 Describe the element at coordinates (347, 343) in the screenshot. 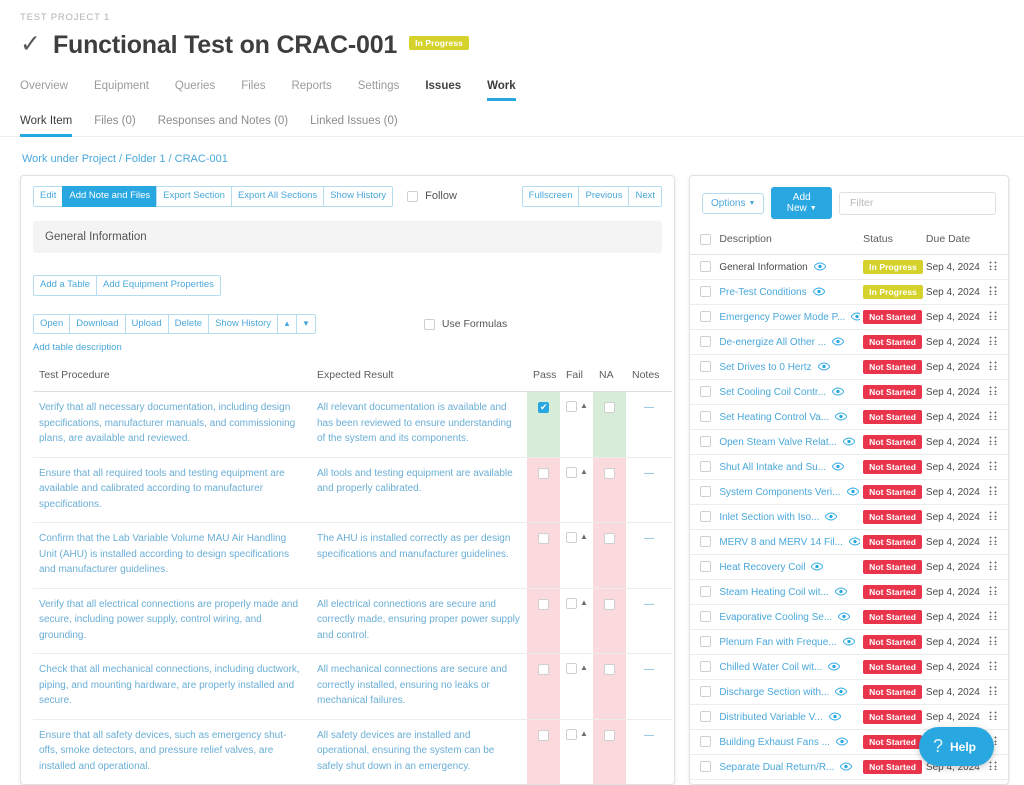

I see `add-table-description-link: Add table description` at that location.